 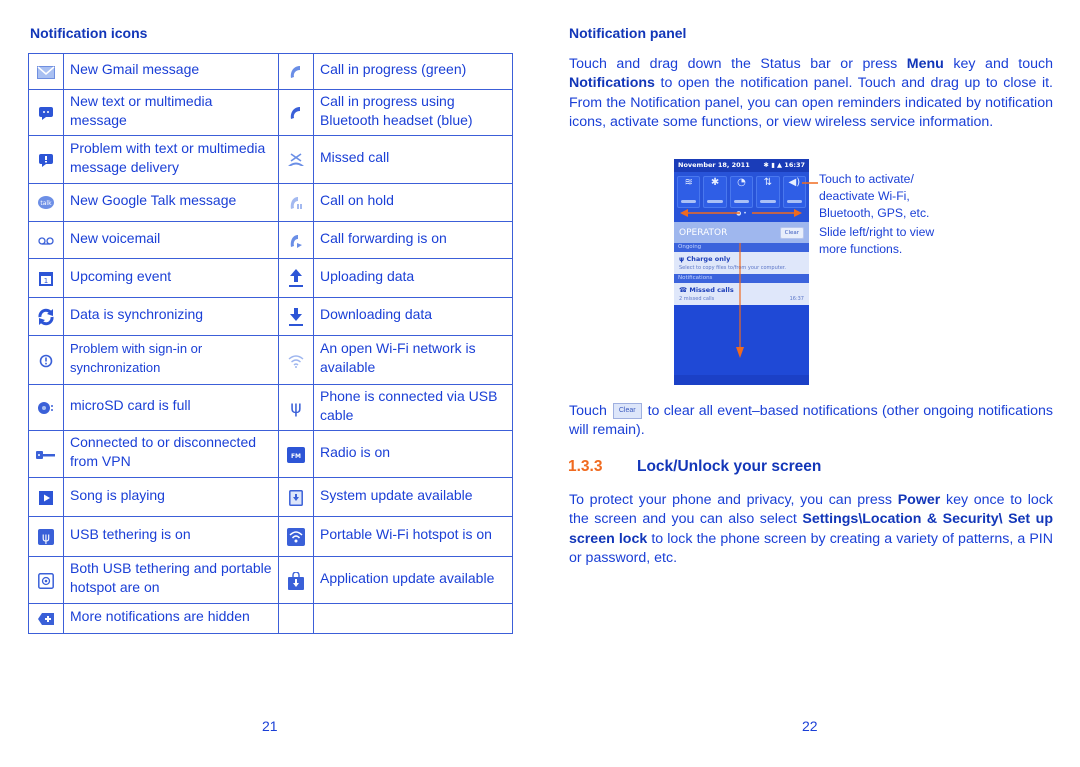 I want to click on usb-tether-icon: ψ, so click(x=46, y=537).